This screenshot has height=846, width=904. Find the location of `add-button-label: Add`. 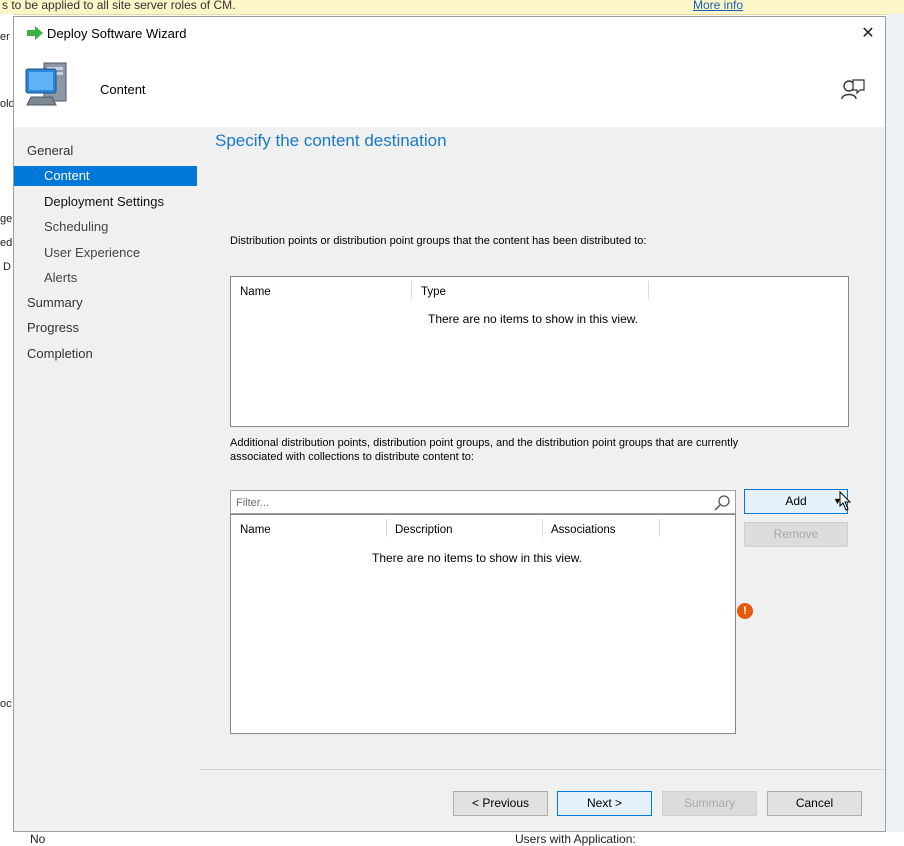

add-button-label: Add is located at coordinates (796, 501).